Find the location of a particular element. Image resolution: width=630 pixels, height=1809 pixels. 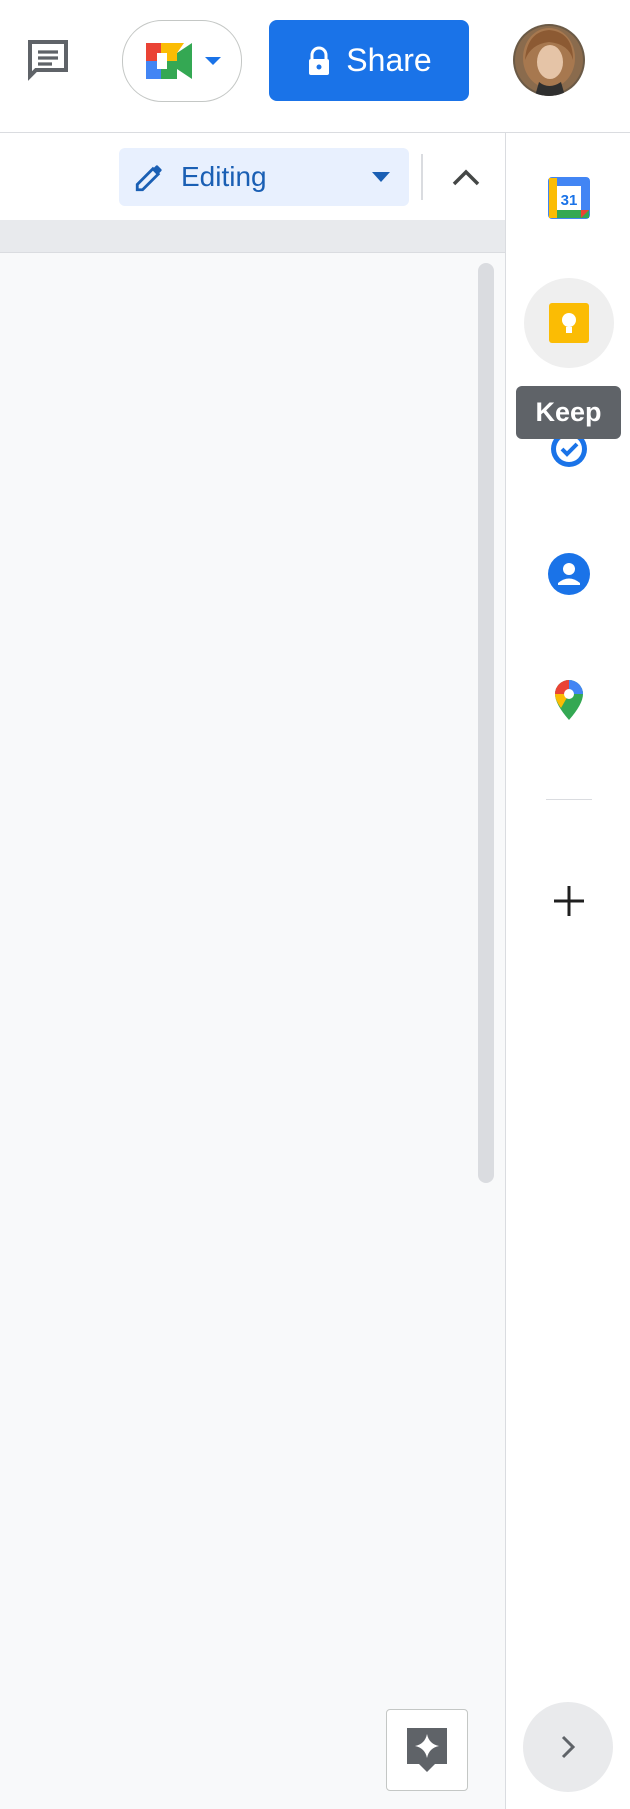

get-add-ons-button is located at coordinates (569, 901).